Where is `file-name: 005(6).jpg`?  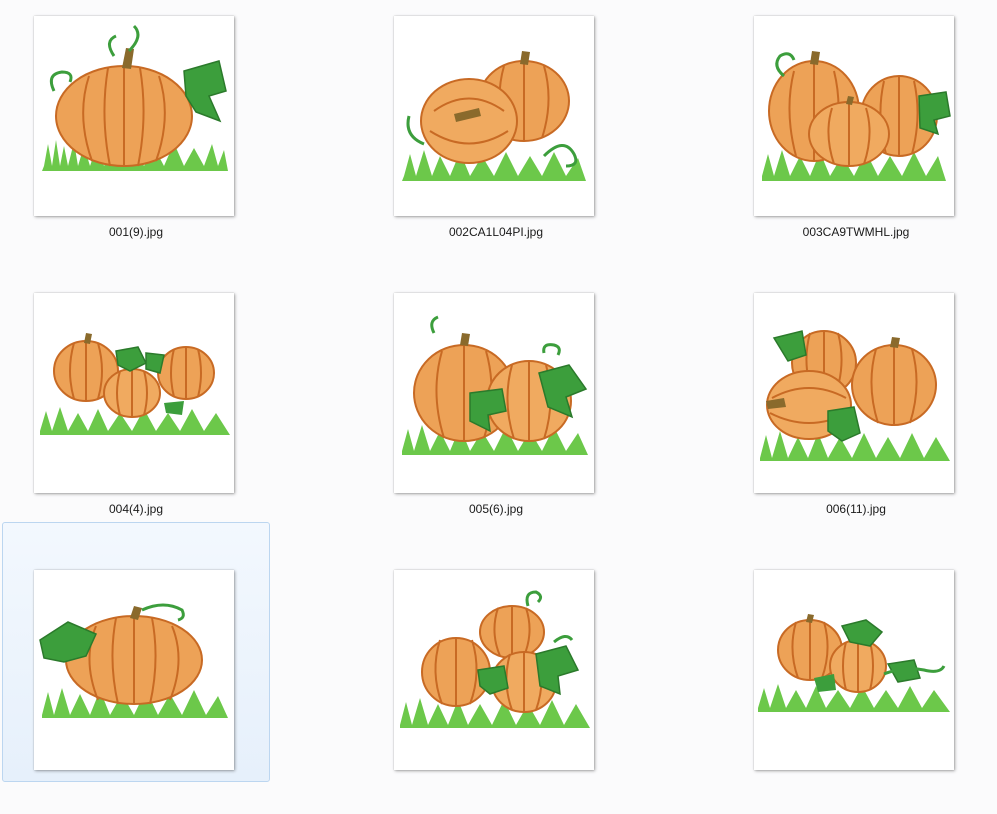
file-name: 005(6).jpg is located at coordinates (496, 509).